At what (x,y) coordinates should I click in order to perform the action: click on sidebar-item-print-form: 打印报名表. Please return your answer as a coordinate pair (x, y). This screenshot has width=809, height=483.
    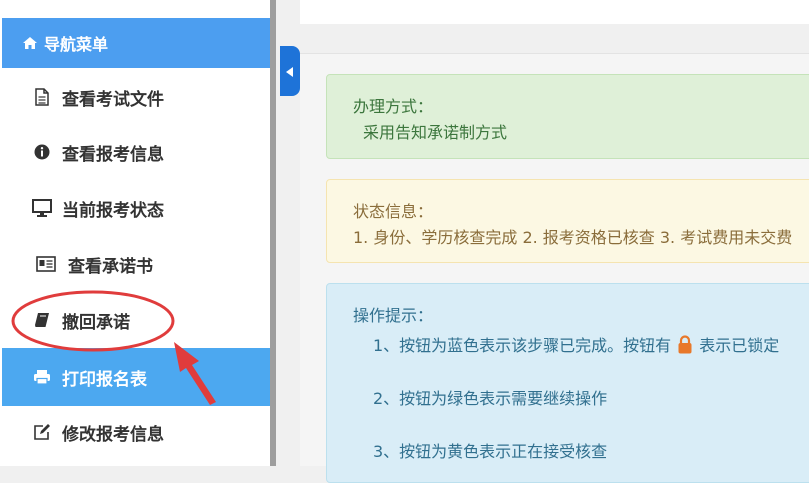
    Looking at the image, I should click on (136, 377).